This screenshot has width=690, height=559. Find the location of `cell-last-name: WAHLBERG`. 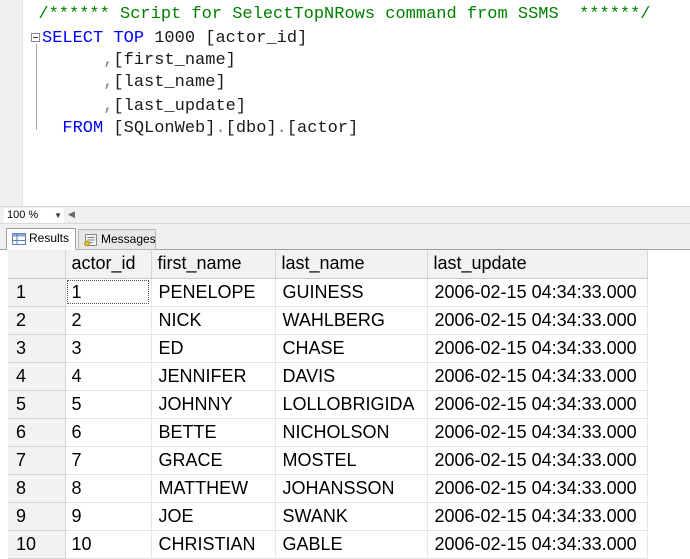

cell-last-name: WAHLBERG is located at coordinates (351, 320).